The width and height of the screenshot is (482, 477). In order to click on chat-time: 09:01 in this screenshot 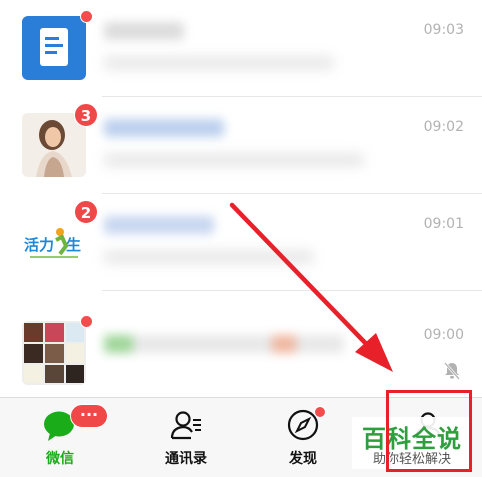, I will do `click(443, 224)`.